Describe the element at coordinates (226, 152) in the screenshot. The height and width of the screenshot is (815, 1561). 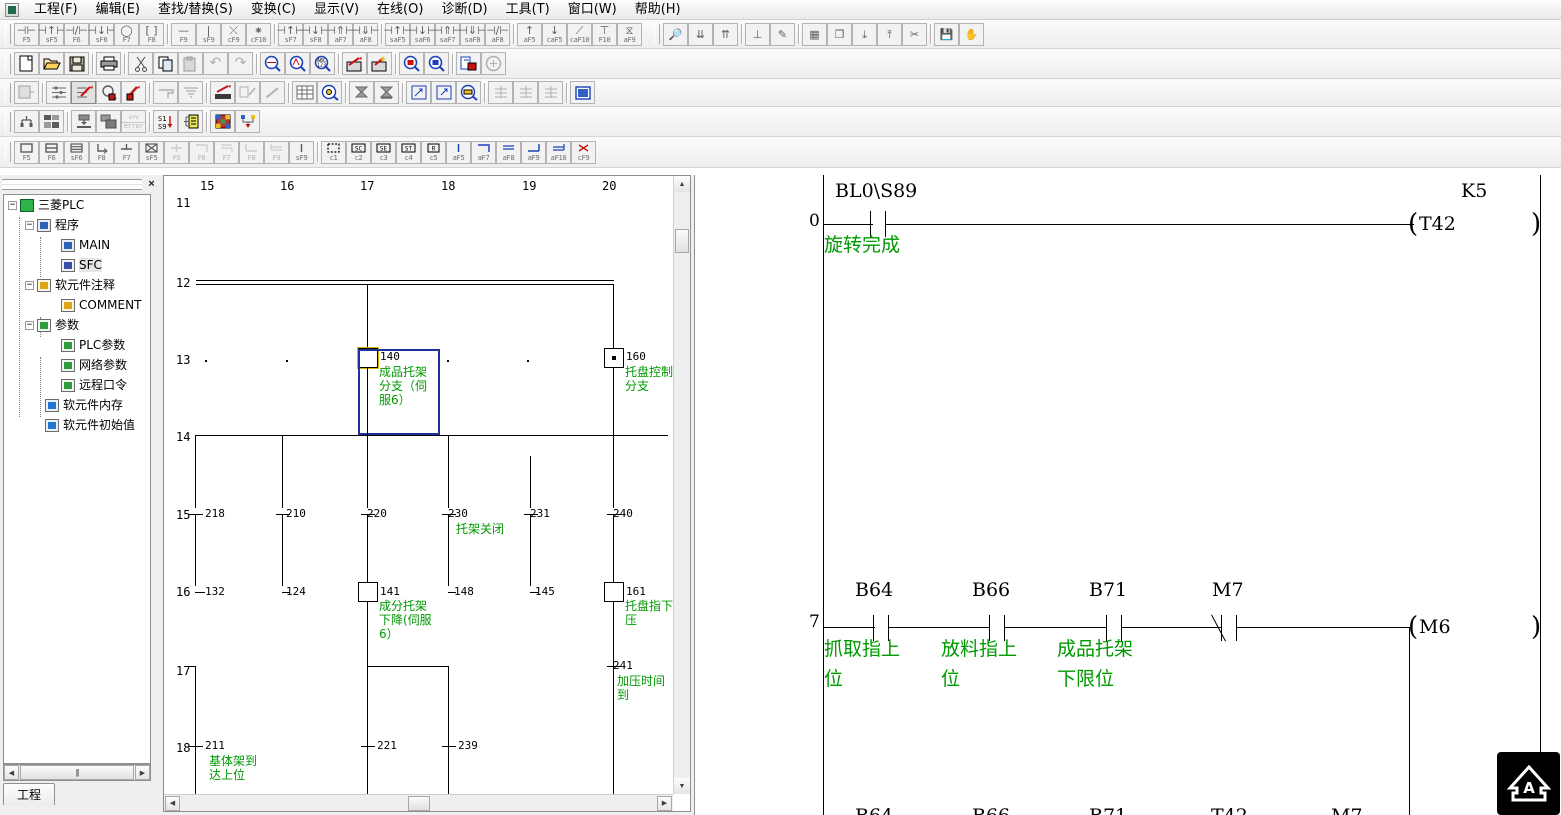
I see `sfc-parallel-divergence-button: F7` at that location.